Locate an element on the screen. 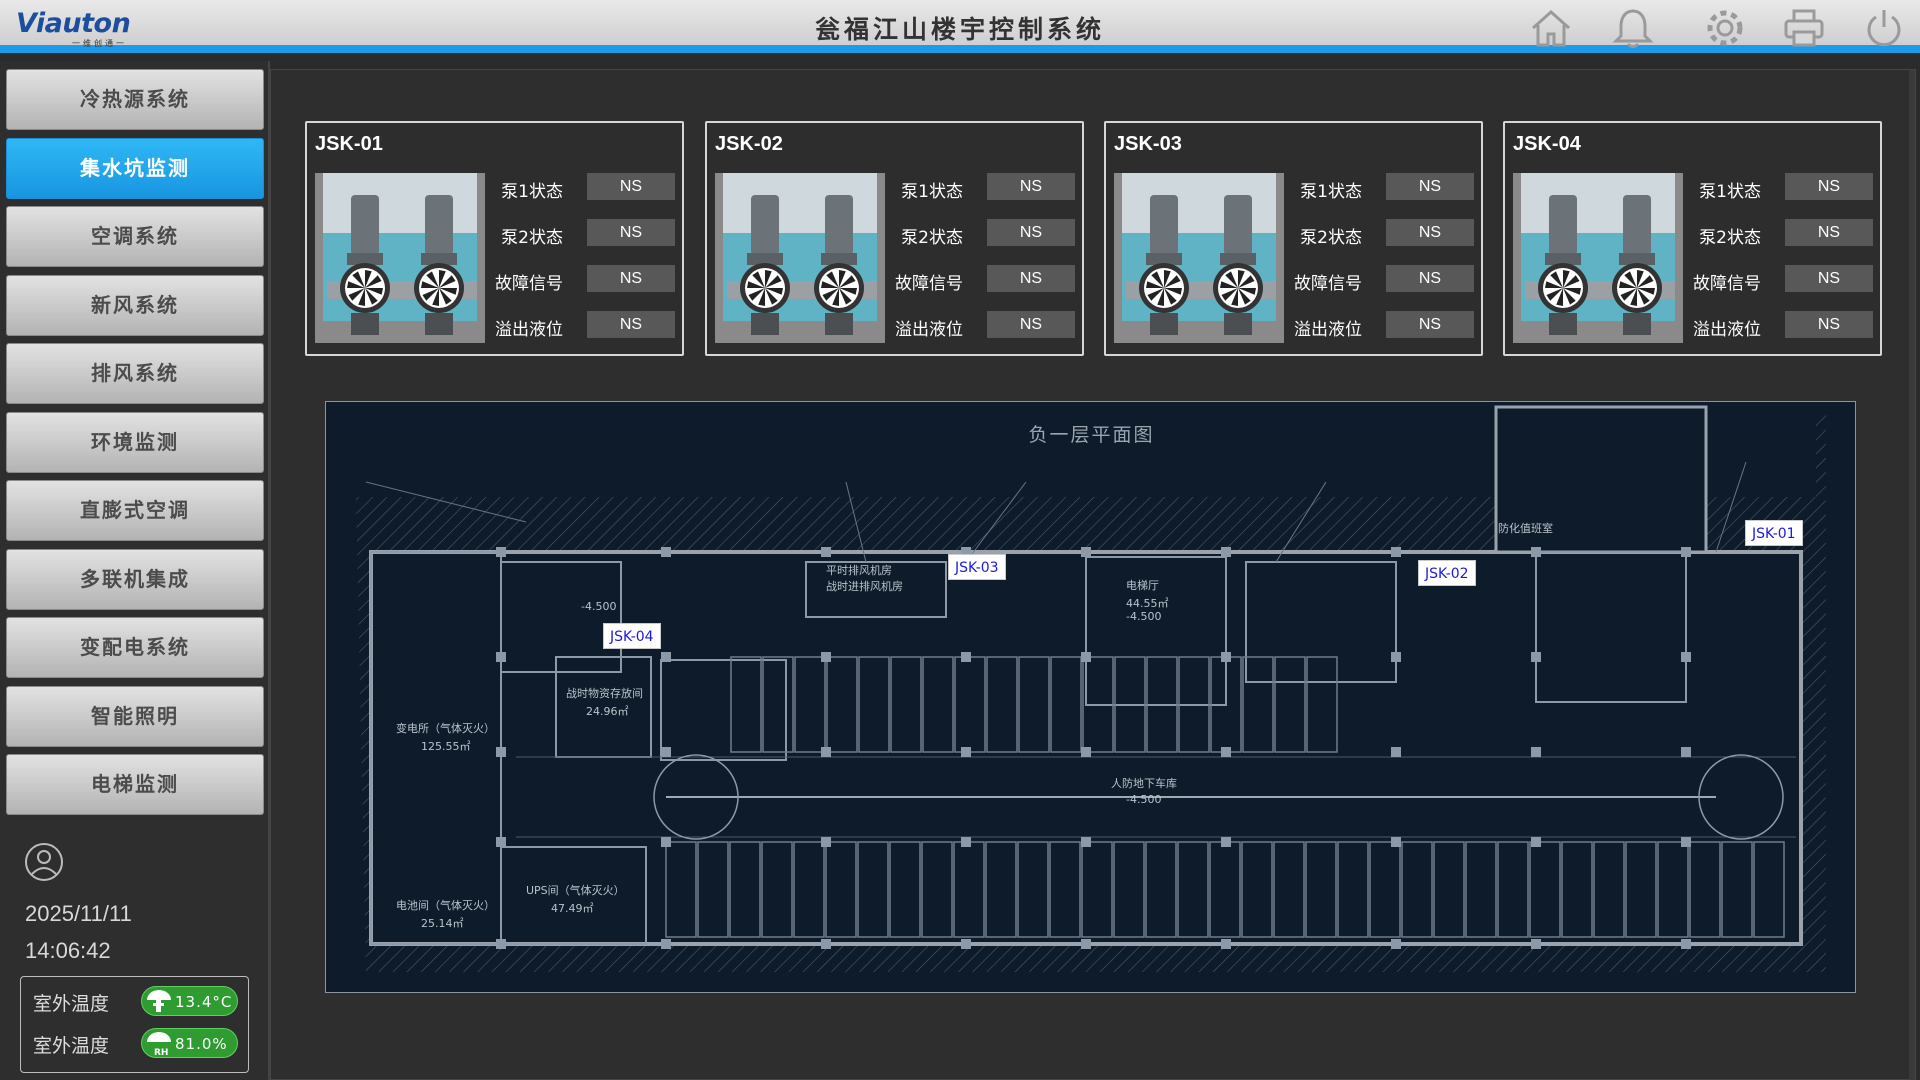 This screenshot has height=1080, width=1920. sidebar-item-lighting: 智能照明 is located at coordinates (135, 716).